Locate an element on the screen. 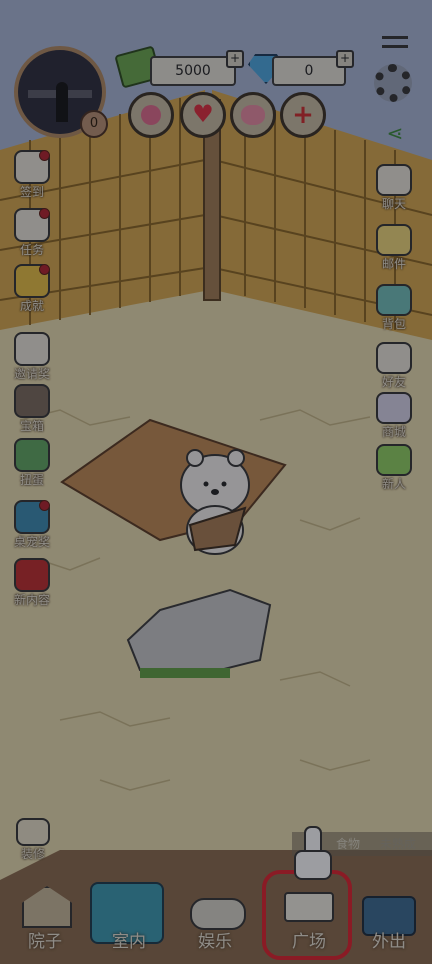 The image size is (432, 964). left-menu-new_content-label: 新内容 is located at coordinates (31, 600).